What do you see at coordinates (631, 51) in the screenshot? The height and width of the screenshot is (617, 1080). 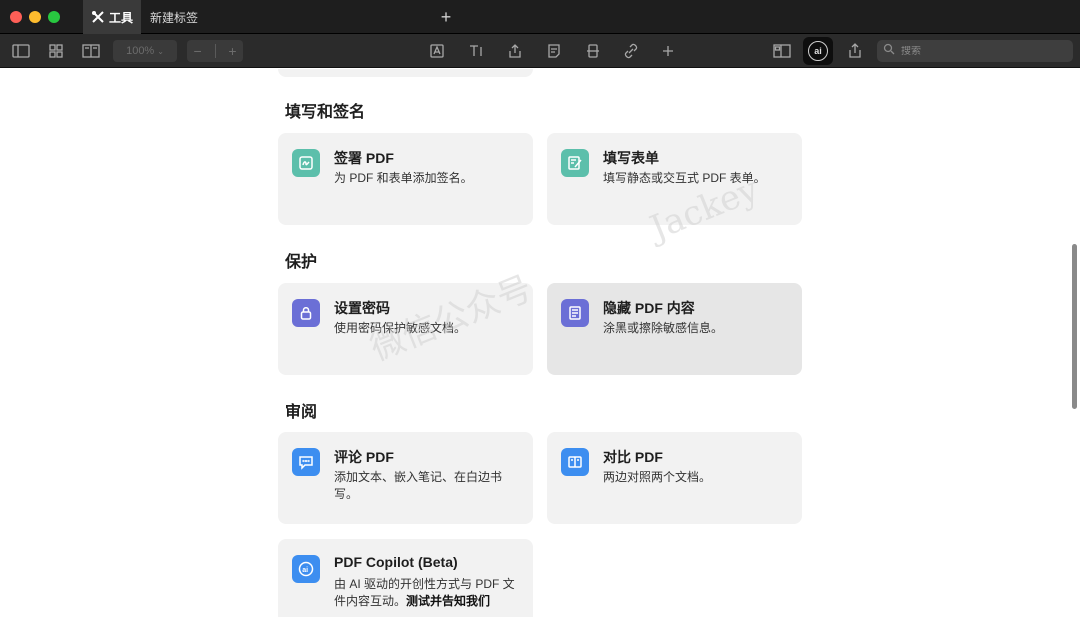 I see `link-icon` at bounding box center [631, 51].